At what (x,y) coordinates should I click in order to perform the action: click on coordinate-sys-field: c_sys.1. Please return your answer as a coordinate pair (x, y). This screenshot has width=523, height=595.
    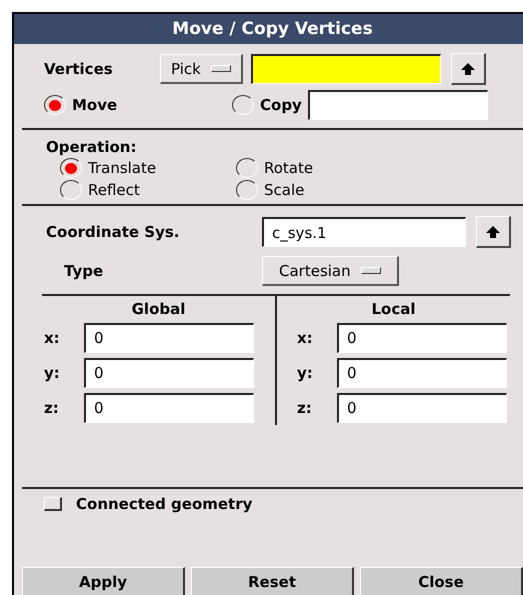
    Looking at the image, I should click on (364, 232).